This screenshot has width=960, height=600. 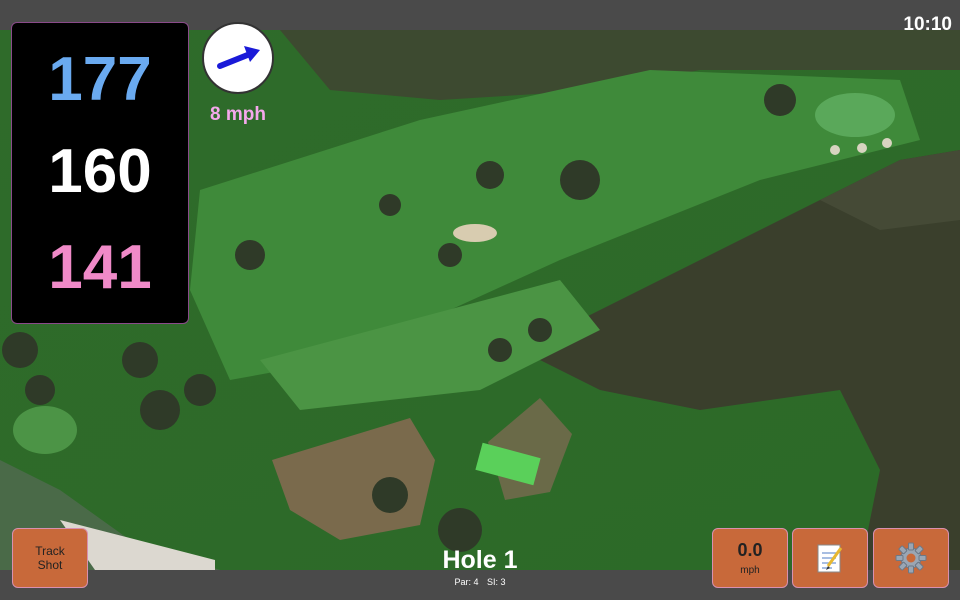 I want to click on wind-arrow-icon, so click(x=238, y=57).